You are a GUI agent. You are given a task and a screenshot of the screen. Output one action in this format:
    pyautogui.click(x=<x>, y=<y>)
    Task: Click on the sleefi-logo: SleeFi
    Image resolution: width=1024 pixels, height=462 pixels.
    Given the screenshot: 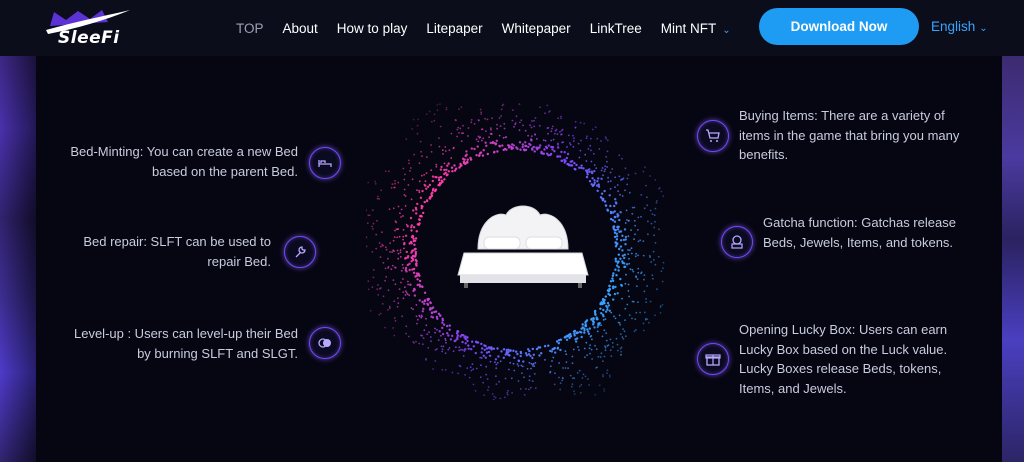 What is the action you would take?
    pyautogui.click(x=89, y=29)
    